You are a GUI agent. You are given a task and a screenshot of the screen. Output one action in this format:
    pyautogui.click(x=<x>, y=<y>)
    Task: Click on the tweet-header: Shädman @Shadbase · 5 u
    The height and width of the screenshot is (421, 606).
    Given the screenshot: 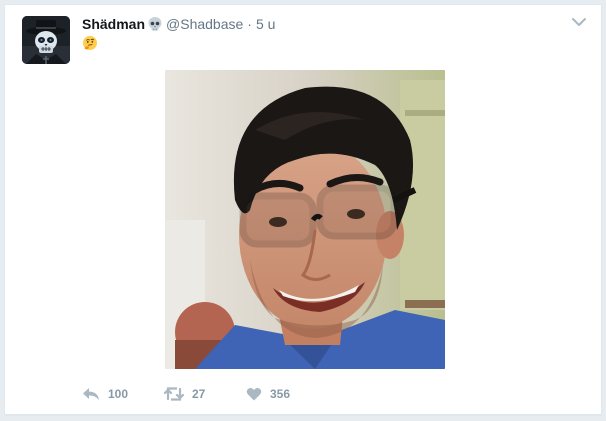 What is the action you would take?
    pyautogui.click(x=178, y=24)
    